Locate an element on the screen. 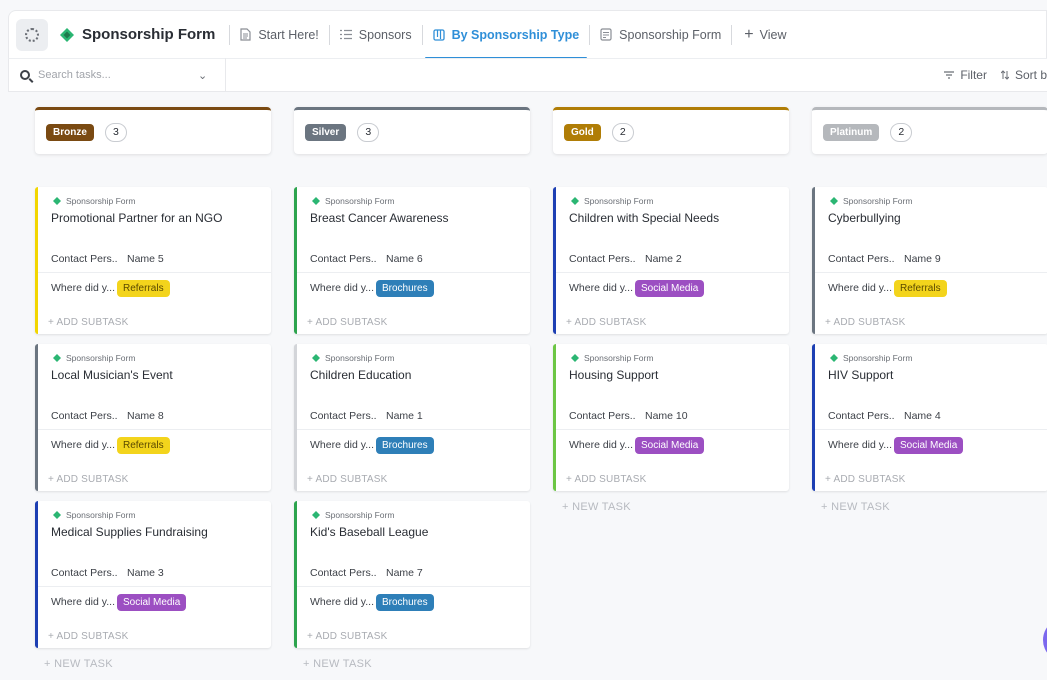 Image resolution: width=1047 pixels, height=680 pixels. tab-by-sponsorship-type: By Sponsorship Type is located at coordinates (506, 35).